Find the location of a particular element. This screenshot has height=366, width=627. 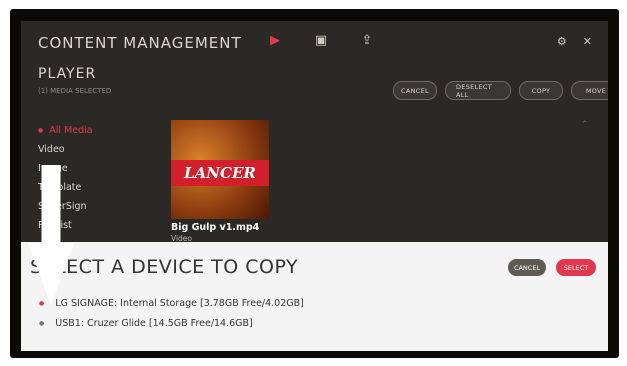

usb-storage-icon: ▣ is located at coordinates (321, 40).